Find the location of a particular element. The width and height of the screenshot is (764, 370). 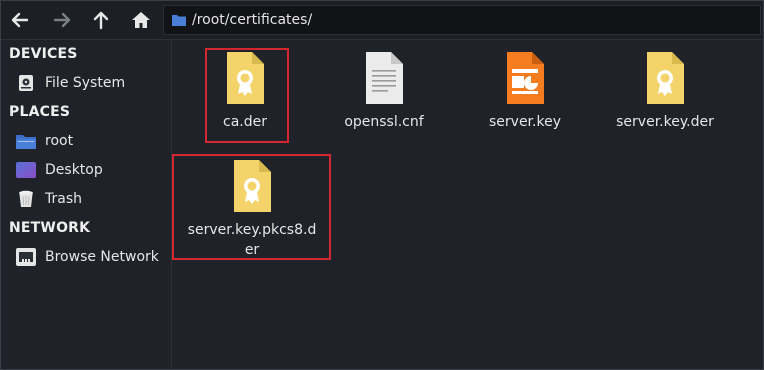

arrow-left-icon is located at coordinates (20, 20).